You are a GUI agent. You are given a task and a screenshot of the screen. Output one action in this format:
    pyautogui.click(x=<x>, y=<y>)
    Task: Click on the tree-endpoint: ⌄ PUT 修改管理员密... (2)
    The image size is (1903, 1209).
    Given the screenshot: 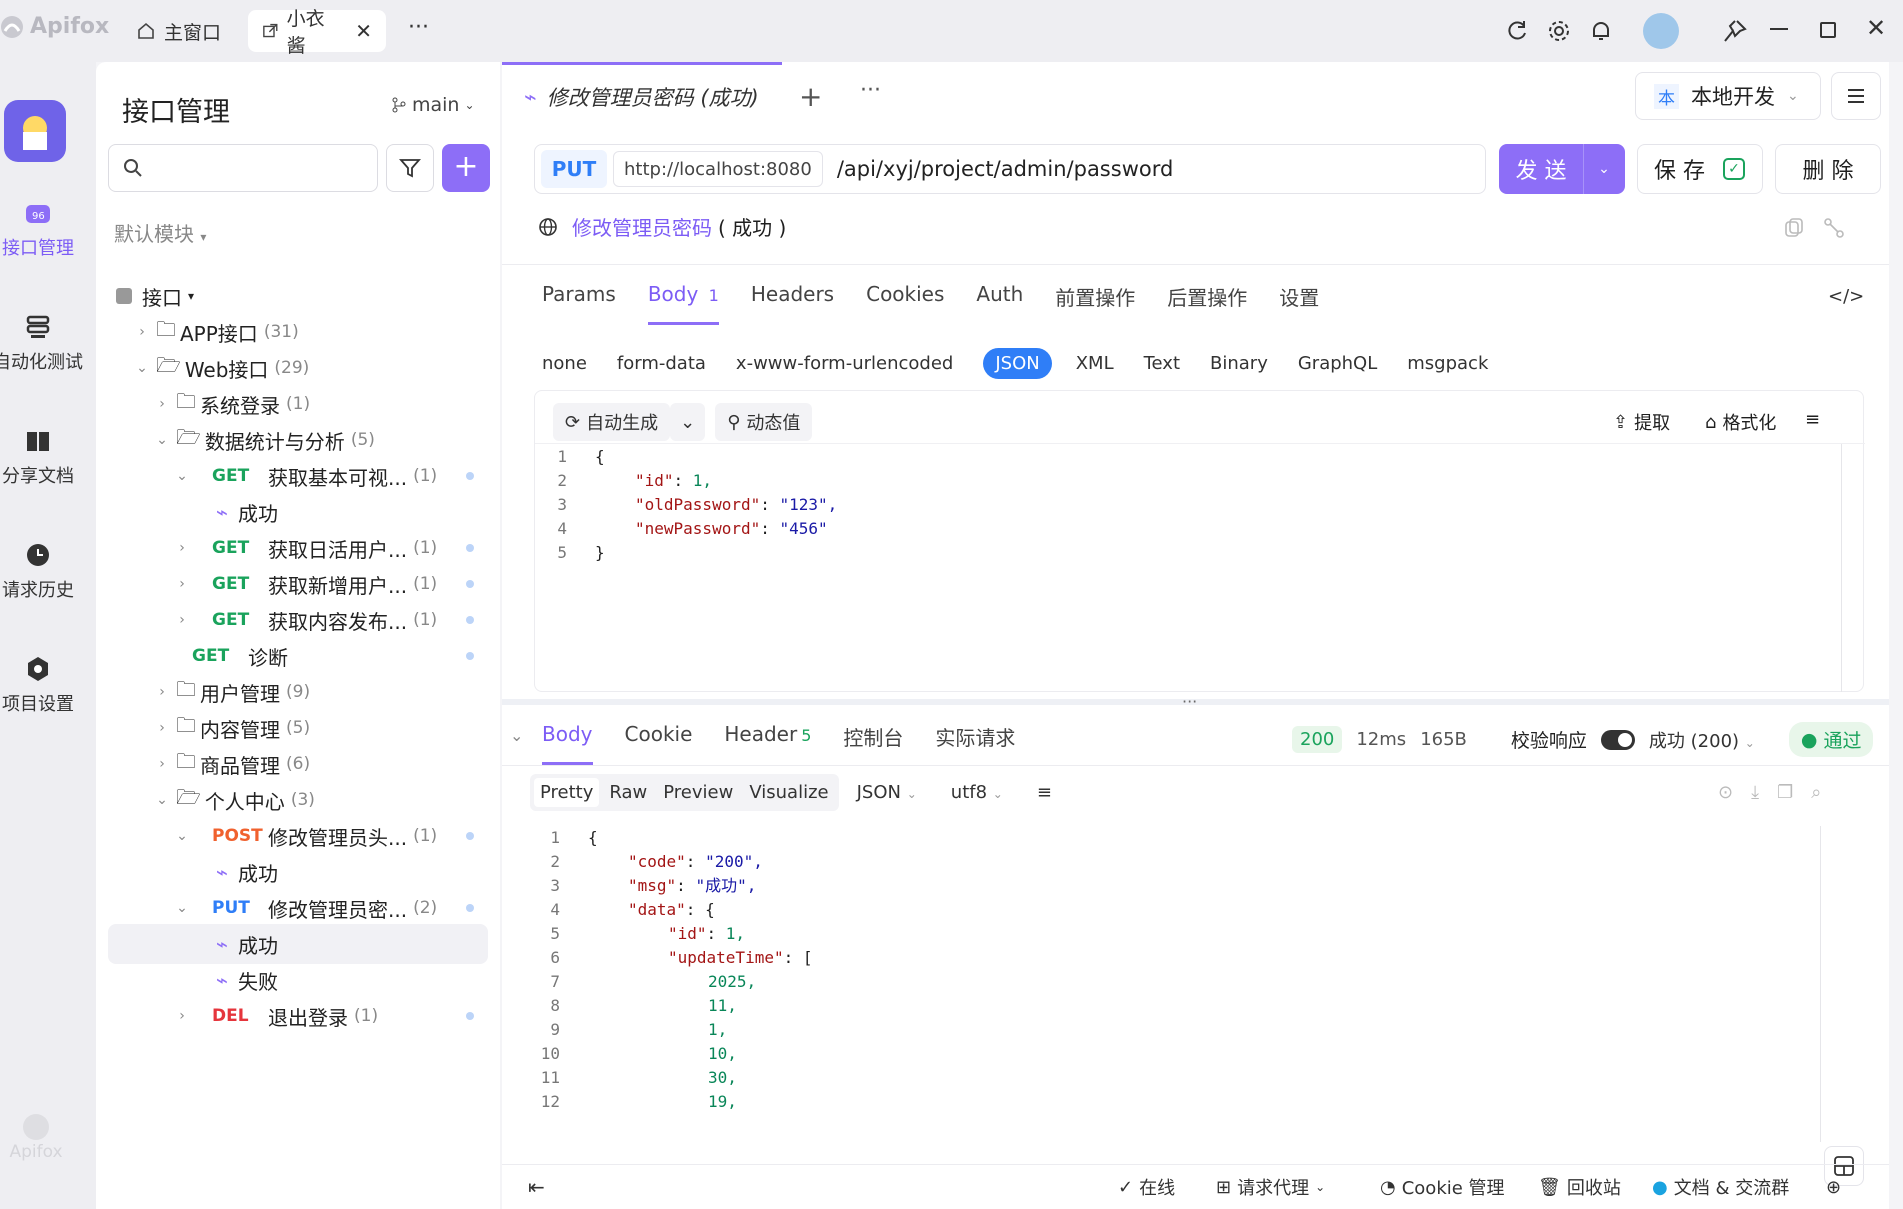 What is the action you would take?
    pyautogui.click(x=298, y=908)
    